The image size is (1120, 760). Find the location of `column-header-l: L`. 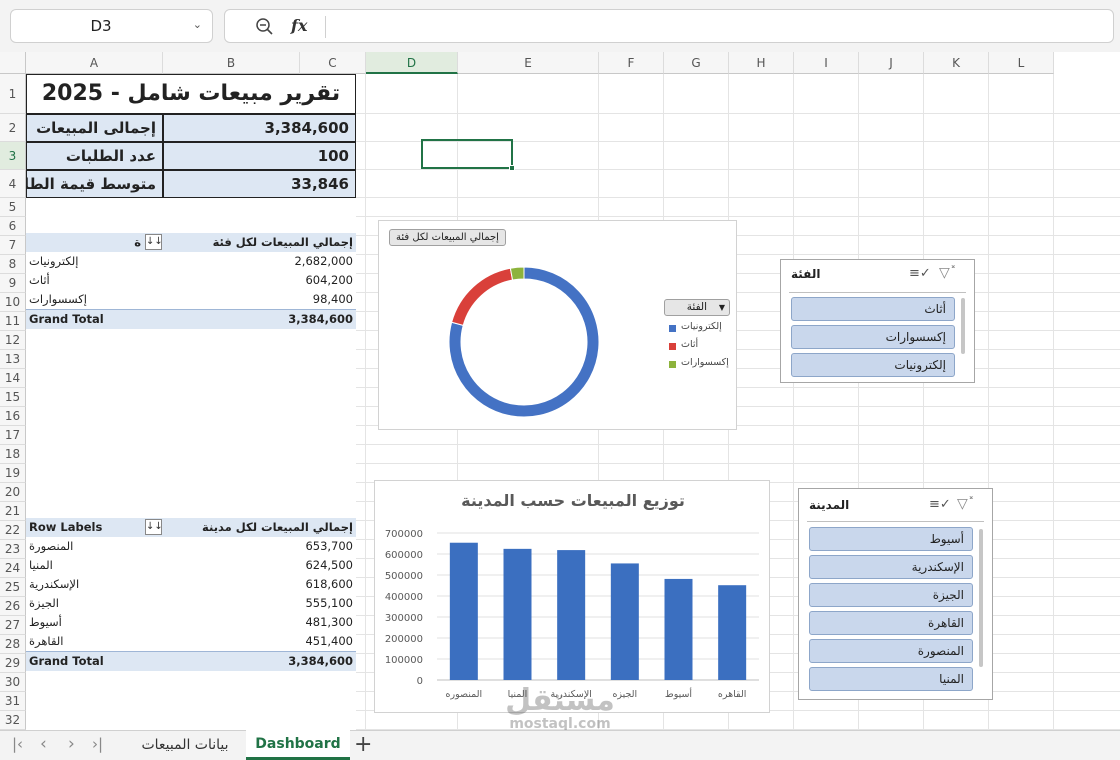

column-header-l: L is located at coordinates (1021, 63).